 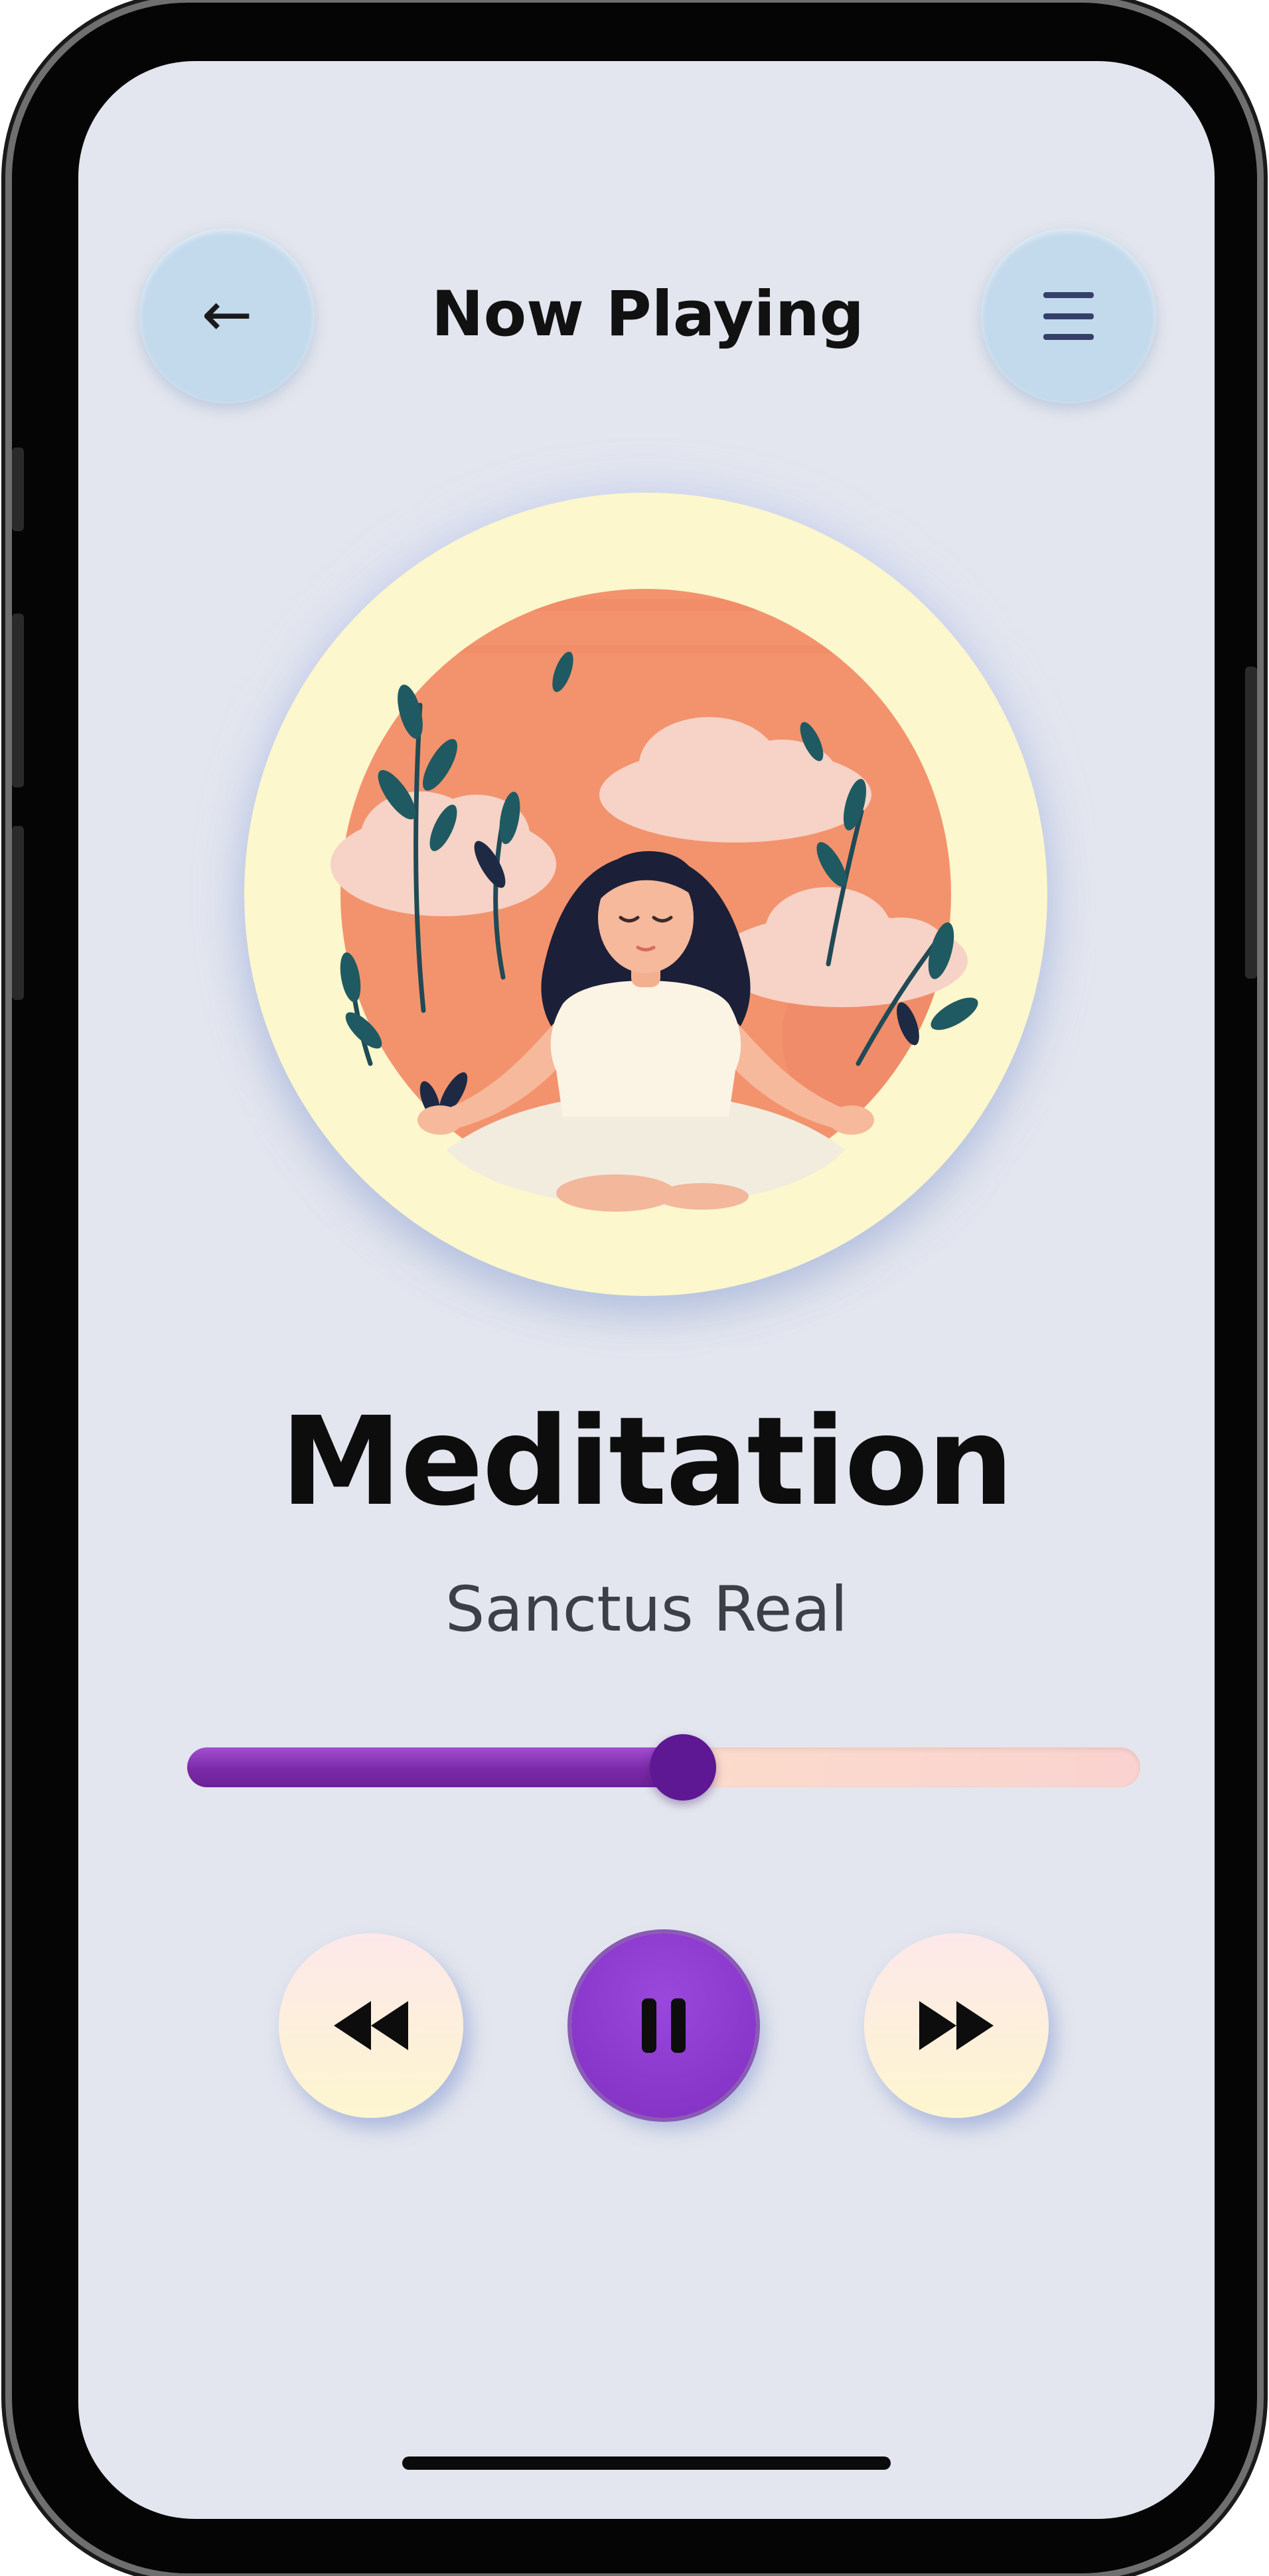 I want to click on fast-forward-icon, so click(x=956, y=2025).